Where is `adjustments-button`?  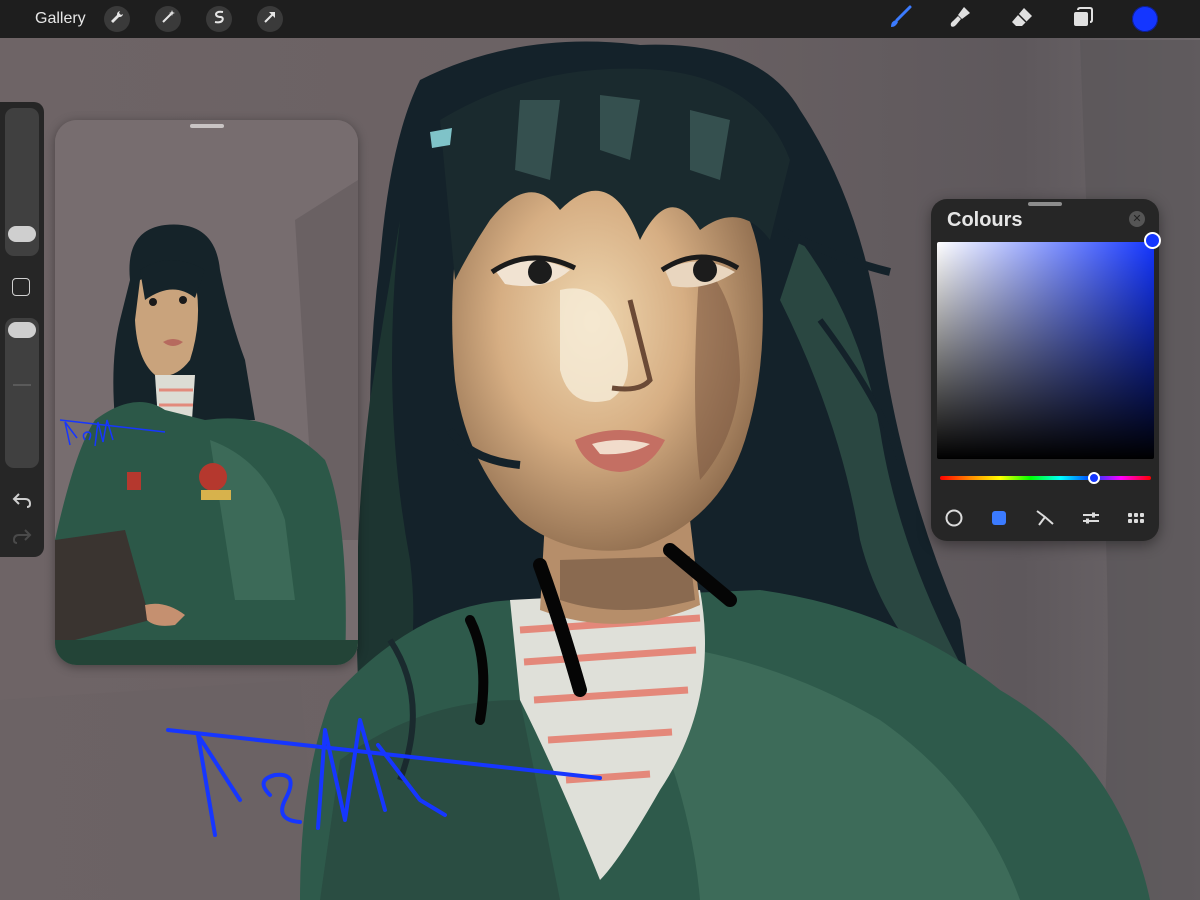 adjustments-button is located at coordinates (168, 19).